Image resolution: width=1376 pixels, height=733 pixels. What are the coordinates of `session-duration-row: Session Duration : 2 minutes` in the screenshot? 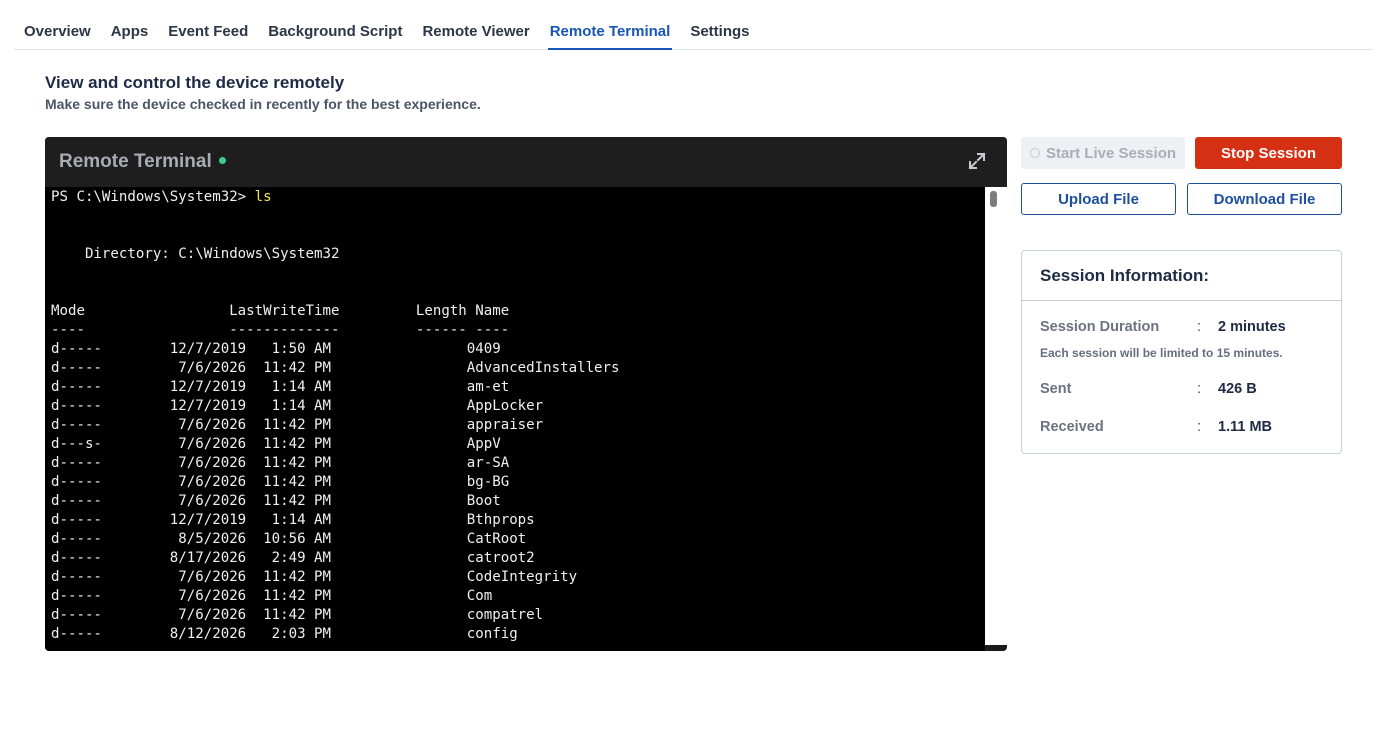 It's located at (1163, 327).